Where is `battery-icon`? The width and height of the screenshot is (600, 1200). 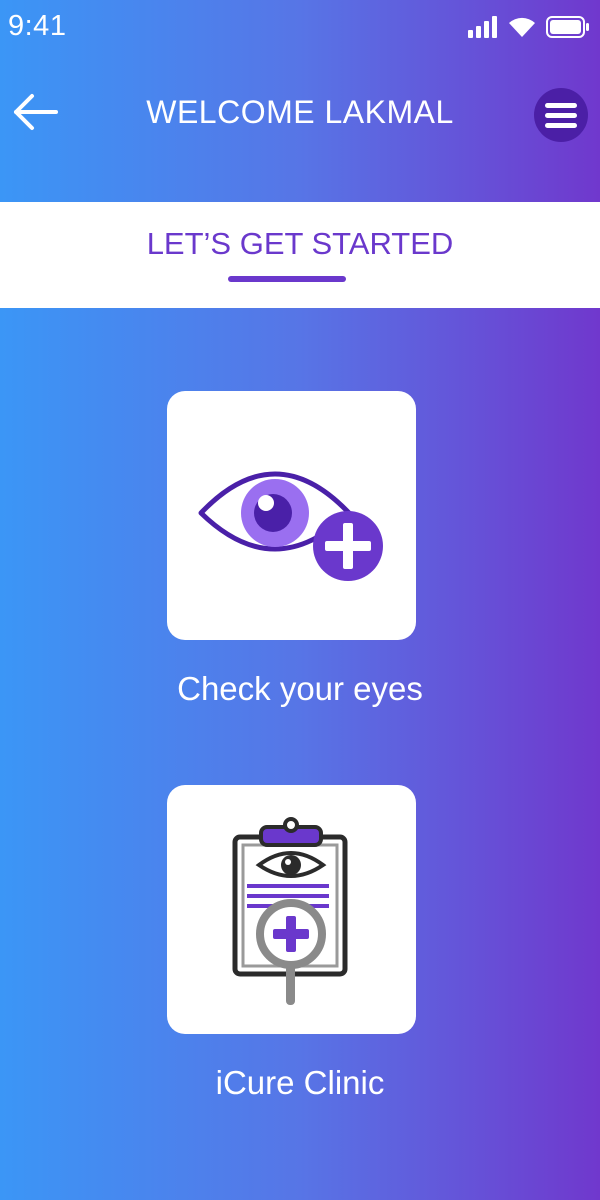
battery-icon is located at coordinates (567, 27).